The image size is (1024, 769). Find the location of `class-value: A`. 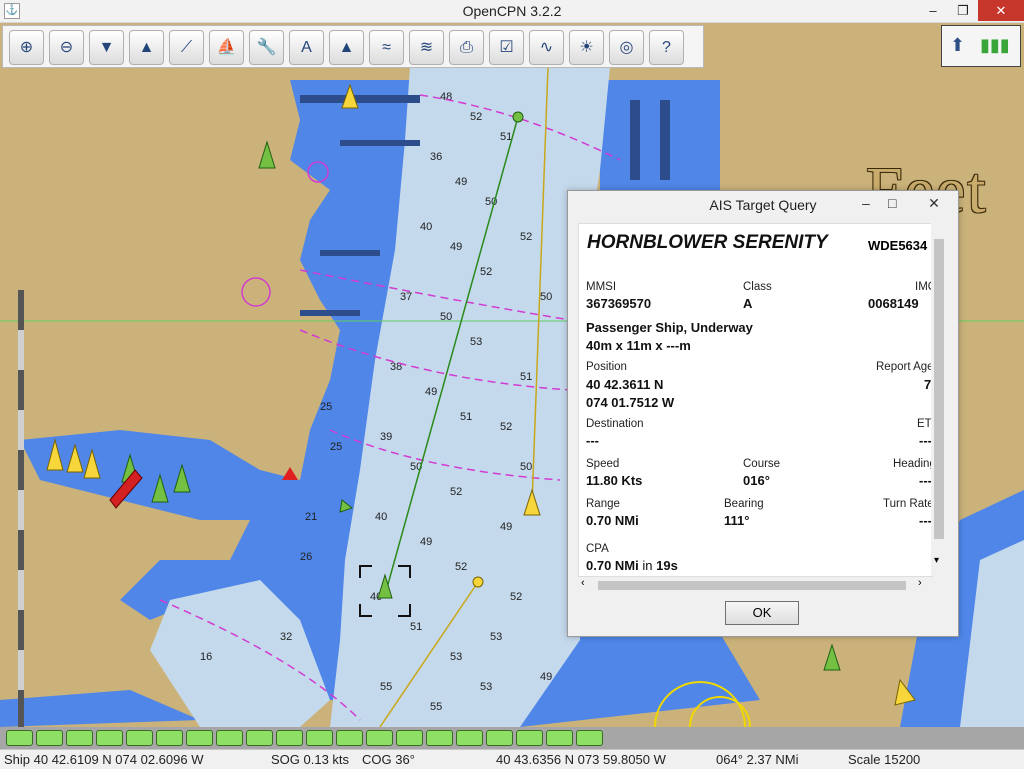

class-value: A is located at coordinates (748, 303).